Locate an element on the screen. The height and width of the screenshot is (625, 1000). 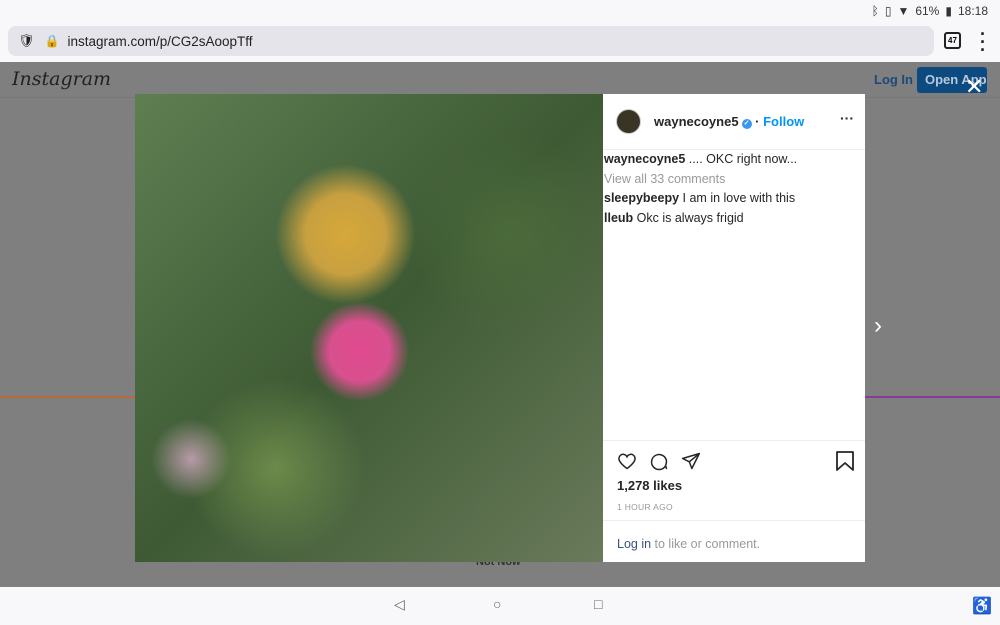
verified-icon: ✓ is located at coordinates (746, 124).